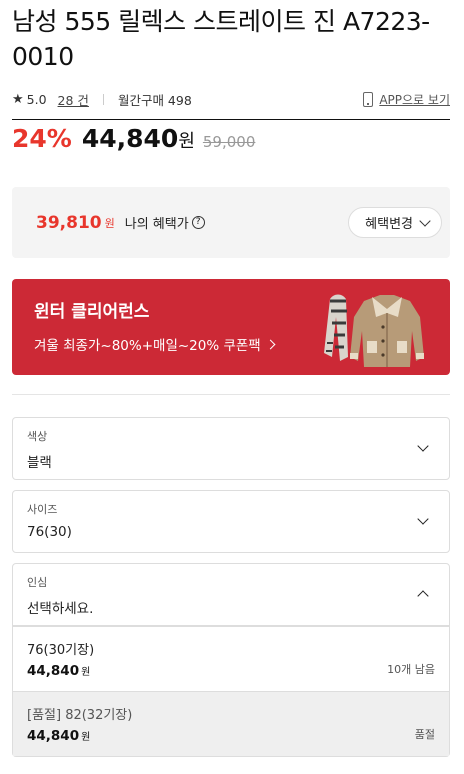 This screenshot has width=464, height=774. I want to click on color-select-label: 색상, so click(37, 436).